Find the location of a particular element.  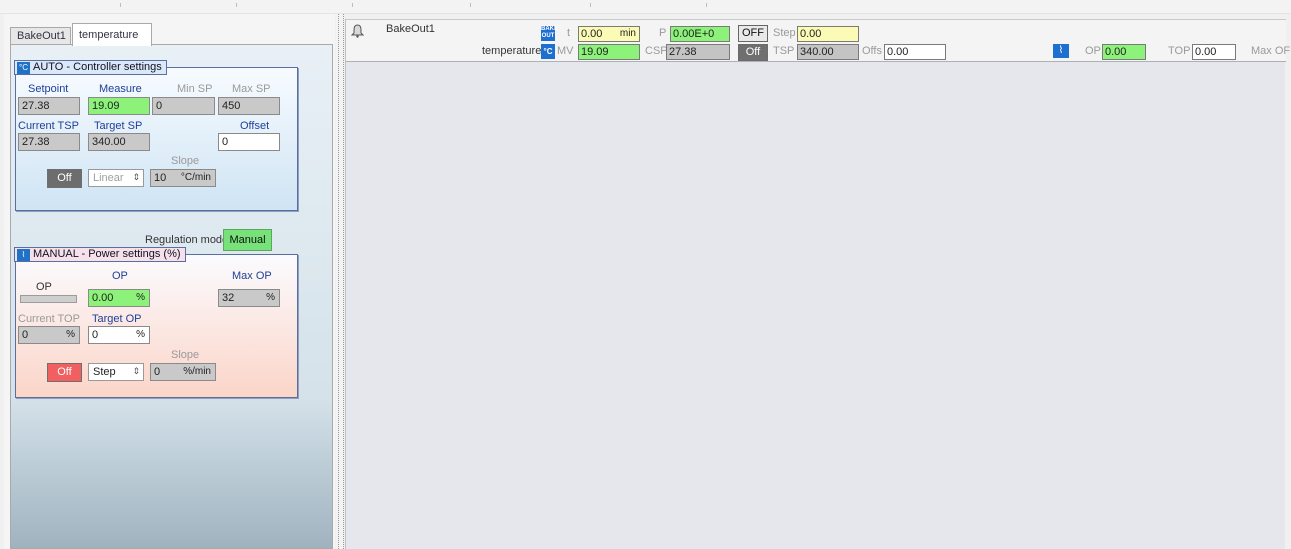

current-top-unit: % is located at coordinates (70, 334).